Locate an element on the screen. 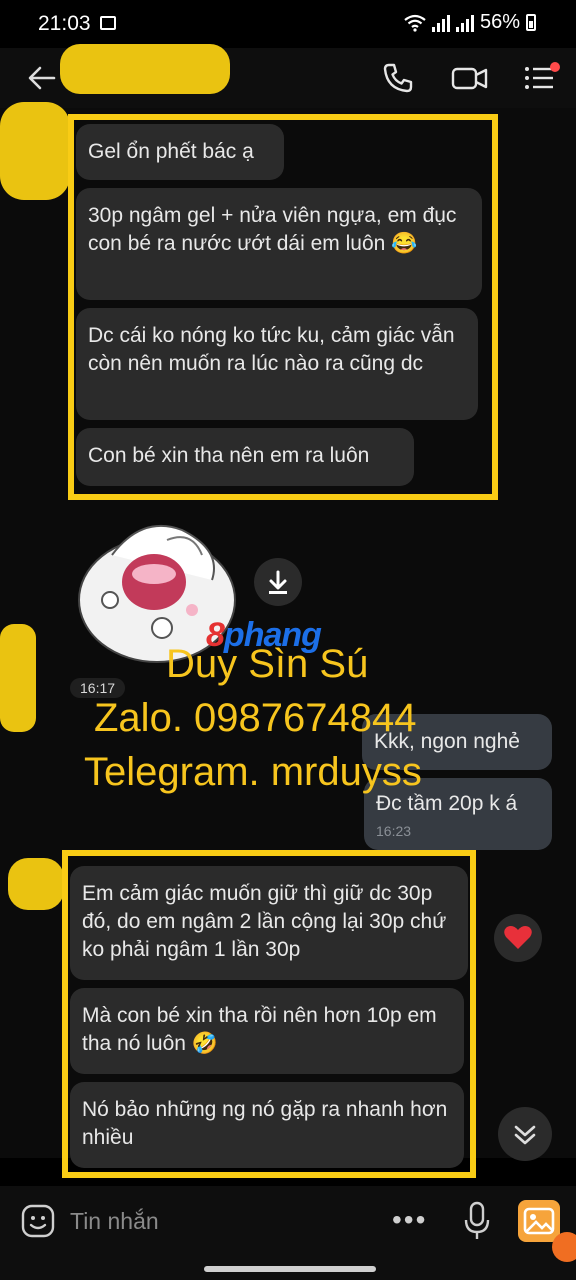 This screenshot has width=576, height=1280. notification-dot is located at coordinates (555, 67).